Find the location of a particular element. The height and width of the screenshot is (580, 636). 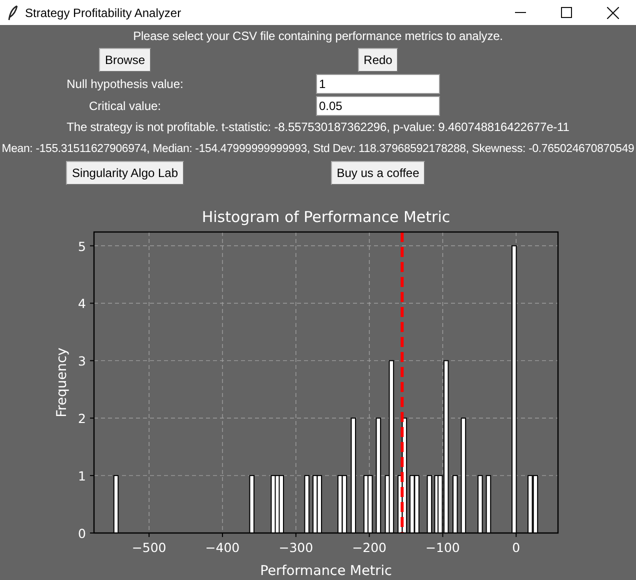

y-tick-label: 0 is located at coordinates (82, 533).